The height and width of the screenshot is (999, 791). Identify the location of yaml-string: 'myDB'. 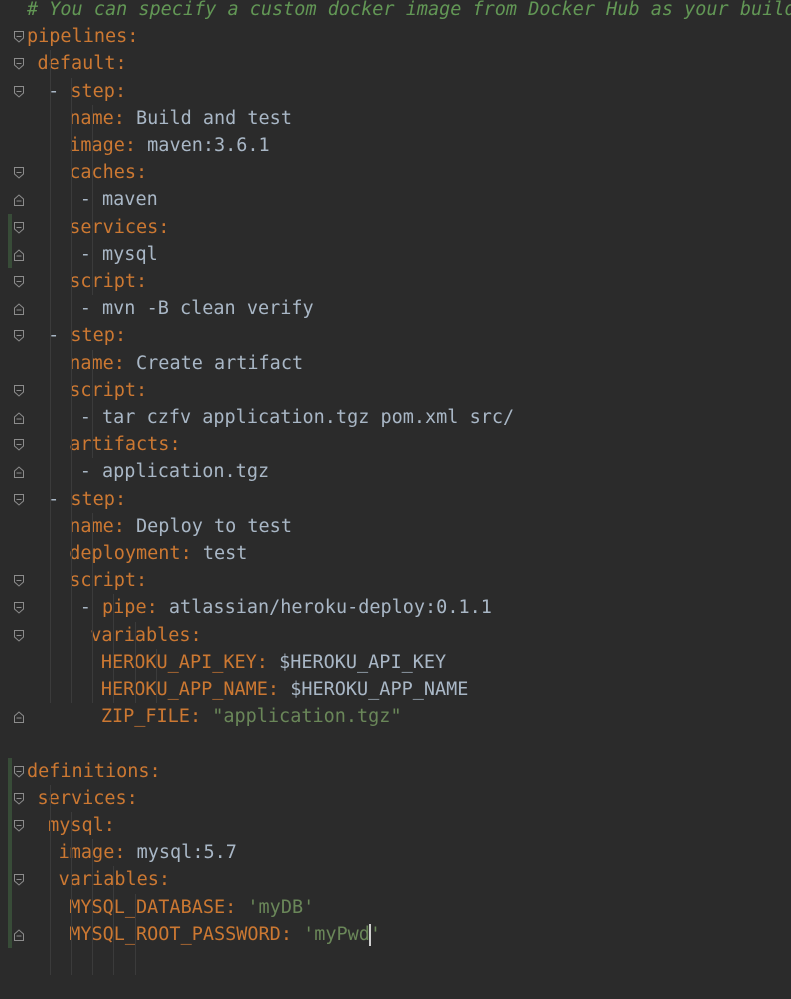
(281, 907).